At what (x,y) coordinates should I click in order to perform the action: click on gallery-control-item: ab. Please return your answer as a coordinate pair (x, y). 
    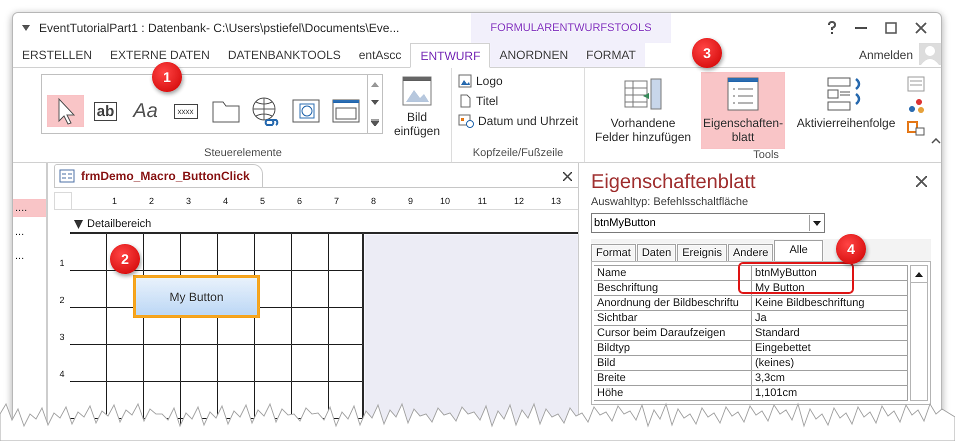
    Looking at the image, I should click on (105, 111).